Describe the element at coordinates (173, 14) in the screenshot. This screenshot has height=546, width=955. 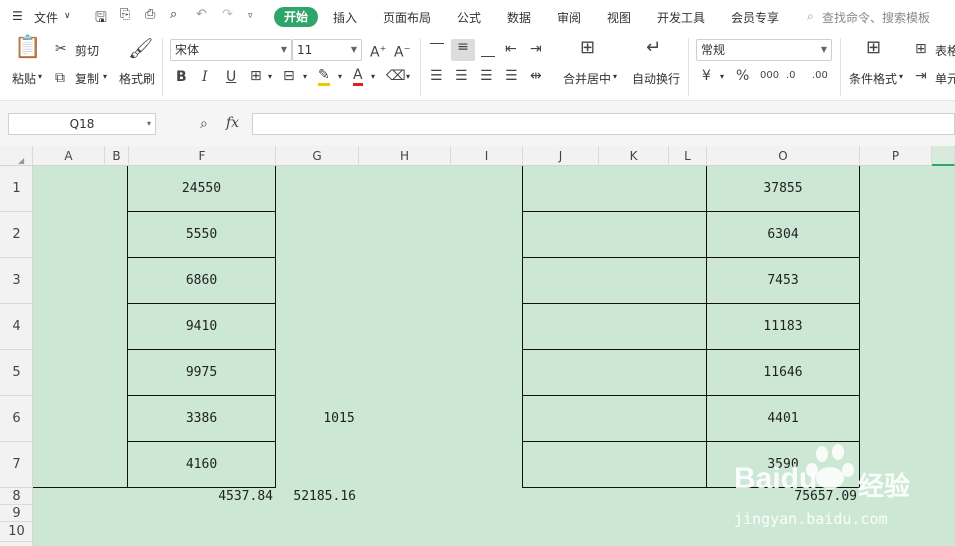
I see `print-preview-icon: ⌕` at that location.